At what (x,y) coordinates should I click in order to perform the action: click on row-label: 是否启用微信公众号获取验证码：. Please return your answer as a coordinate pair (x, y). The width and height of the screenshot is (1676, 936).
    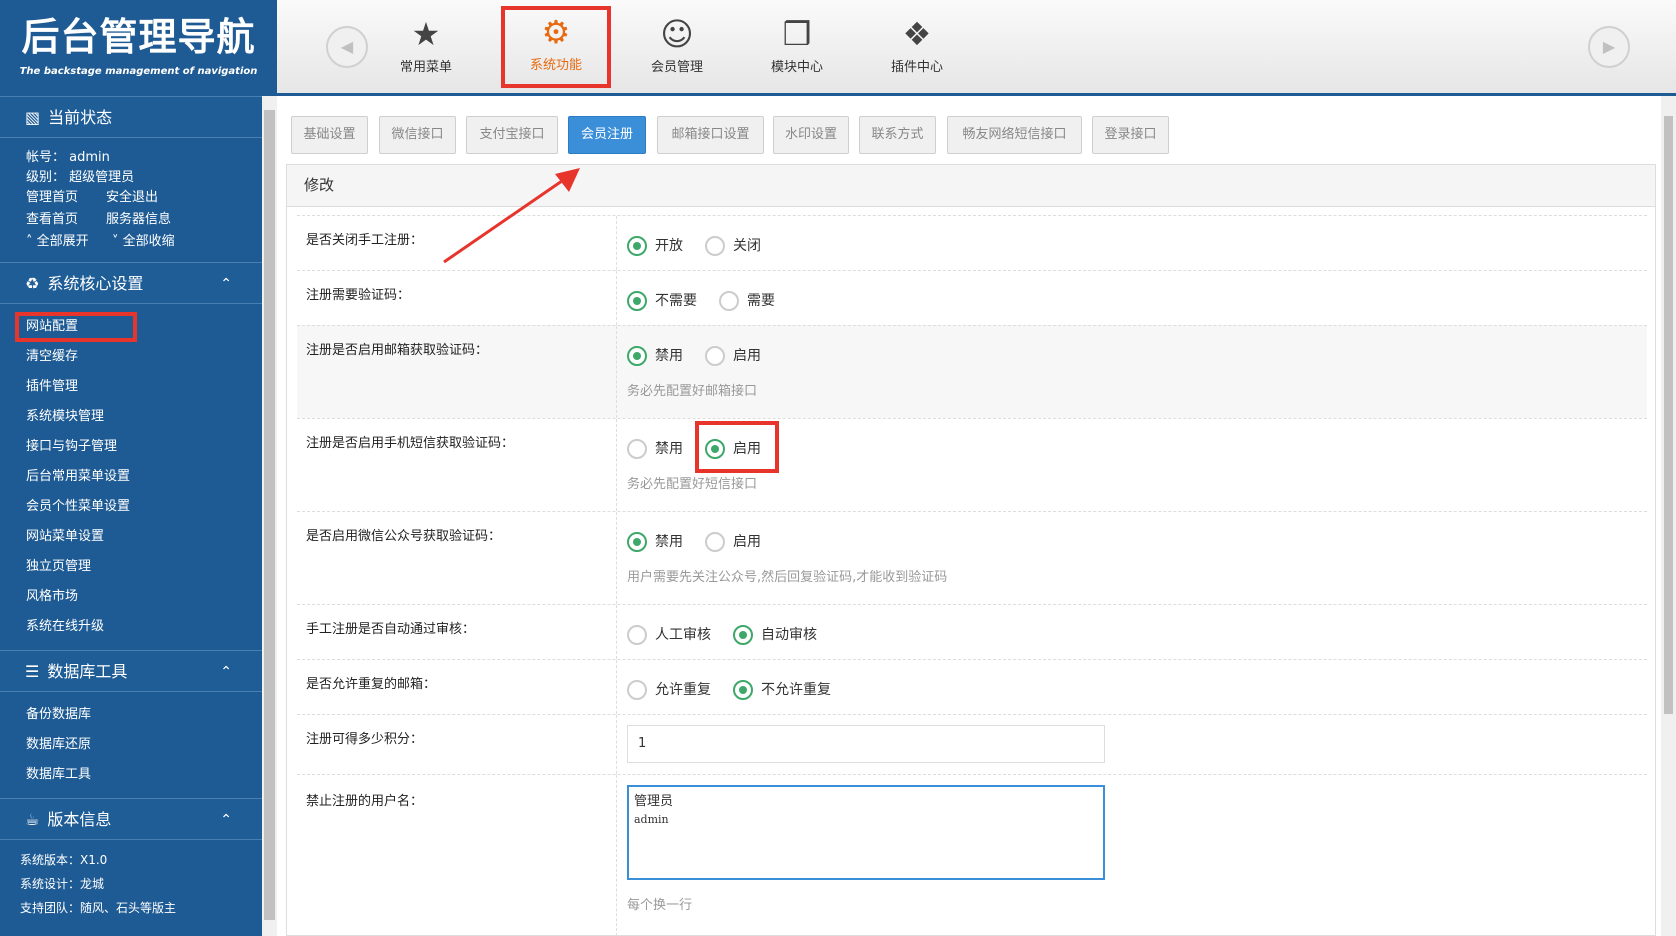
    Looking at the image, I should click on (404, 536).